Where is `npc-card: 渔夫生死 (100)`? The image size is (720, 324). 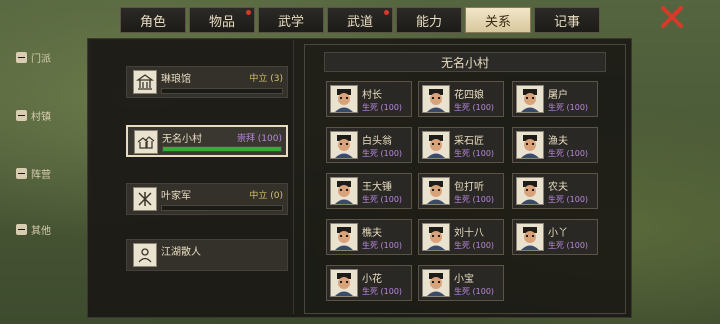
npc-card: 渔夫生死 (100) is located at coordinates (555, 145).